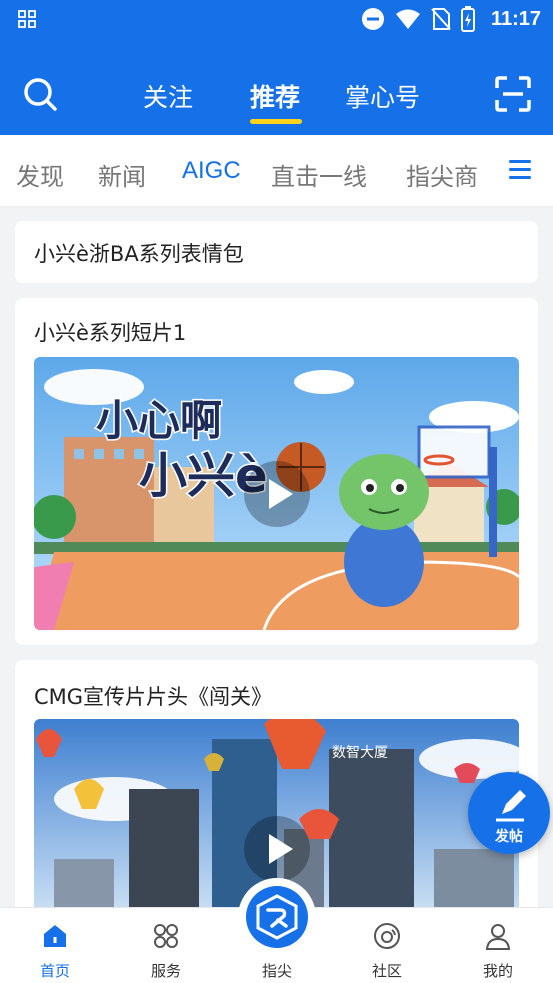 Image resolution: width=553 pixels, height=983 pixels. Describe the element at coordinates (407, 19) in the screenshot. I see `wifi-icon` at that location.